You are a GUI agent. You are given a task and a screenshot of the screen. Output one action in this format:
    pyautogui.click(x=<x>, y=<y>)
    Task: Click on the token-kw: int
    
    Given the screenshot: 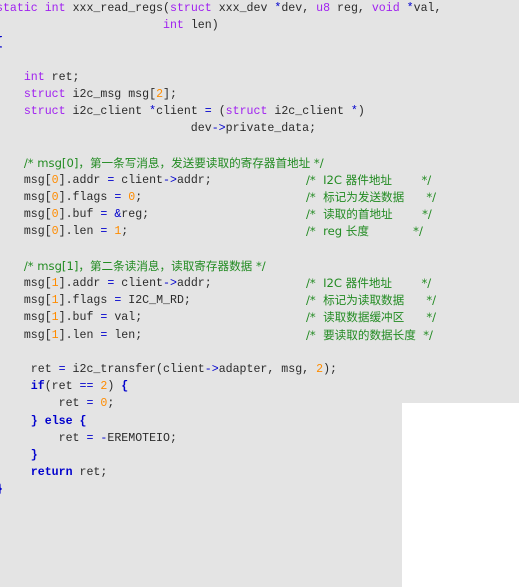 What is the action you would take?
    pyautogui.click(x=55, y=8)
    